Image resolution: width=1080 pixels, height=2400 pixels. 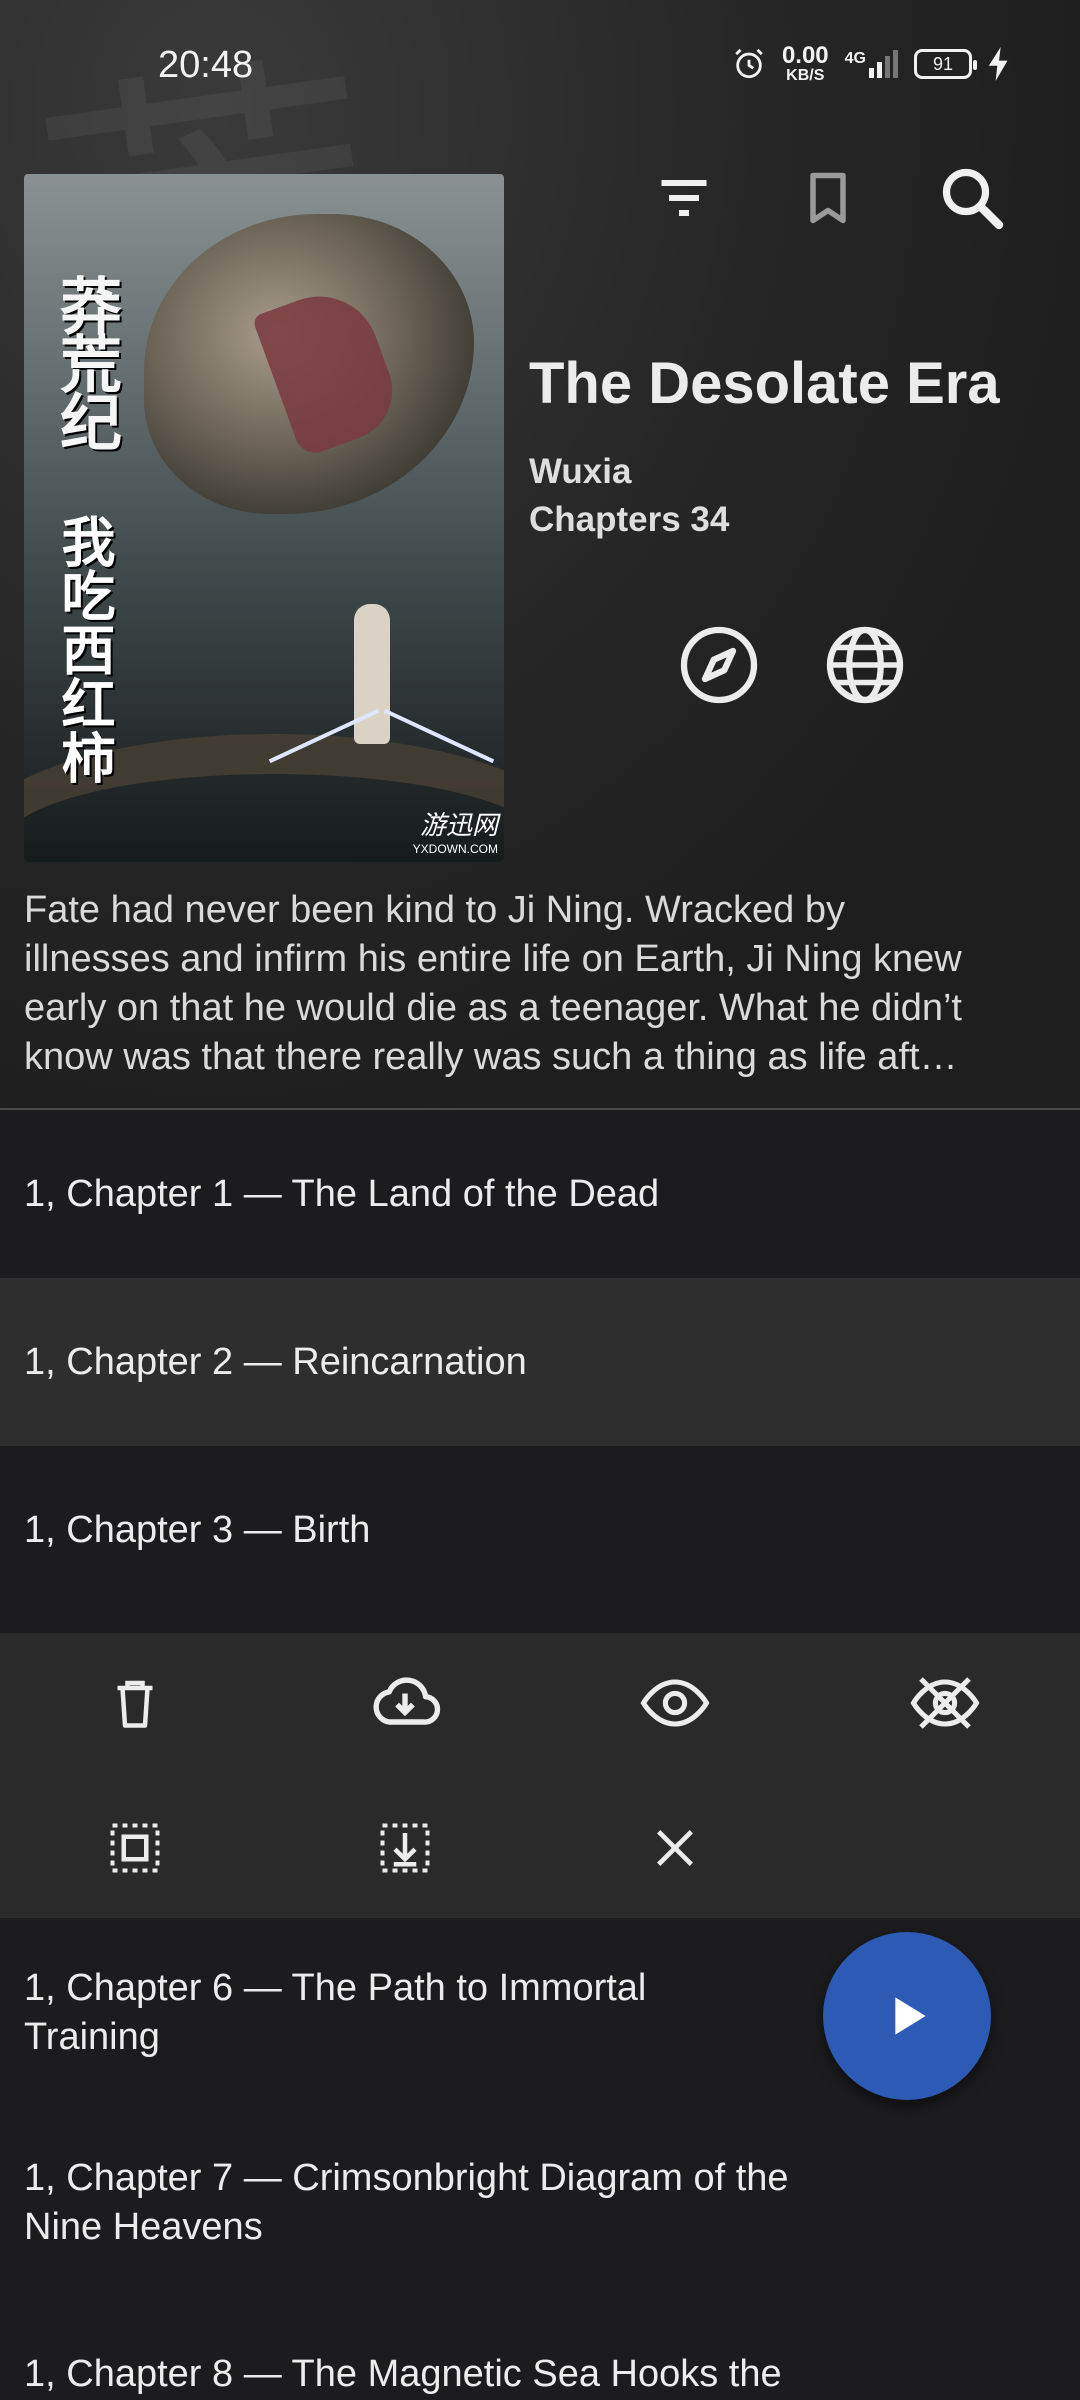 I want to click on filter-button, so click(x=684, y=198).